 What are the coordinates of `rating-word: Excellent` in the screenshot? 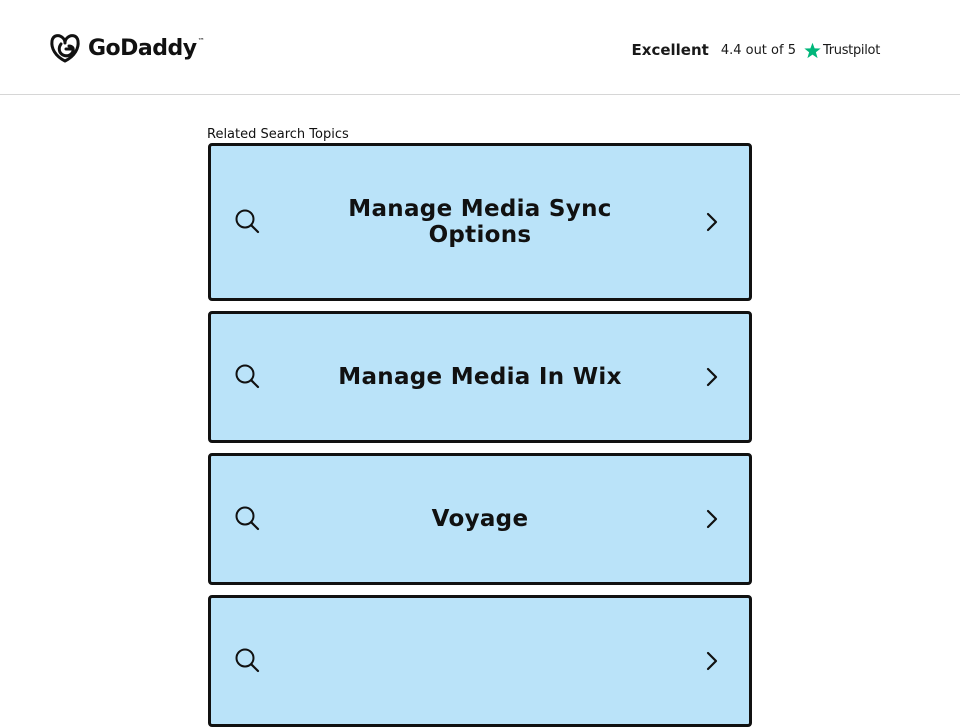 It's located at (670, 50).